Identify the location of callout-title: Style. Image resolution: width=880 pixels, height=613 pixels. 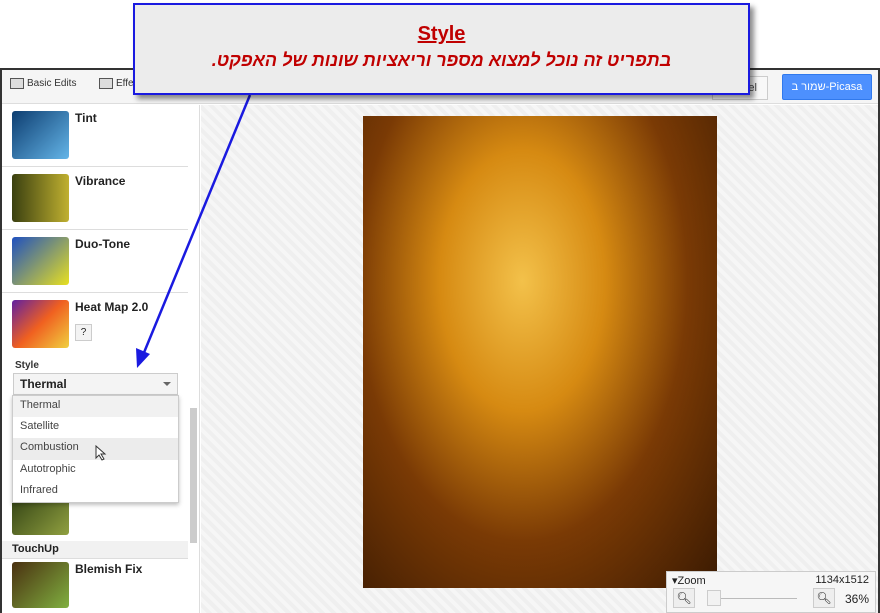
(441, 34).